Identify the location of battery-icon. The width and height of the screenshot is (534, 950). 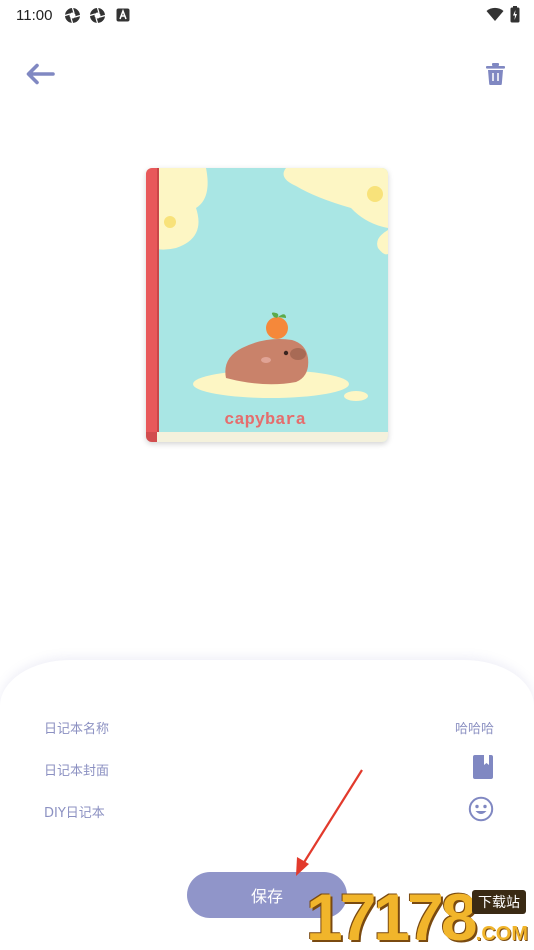
(515, 16).